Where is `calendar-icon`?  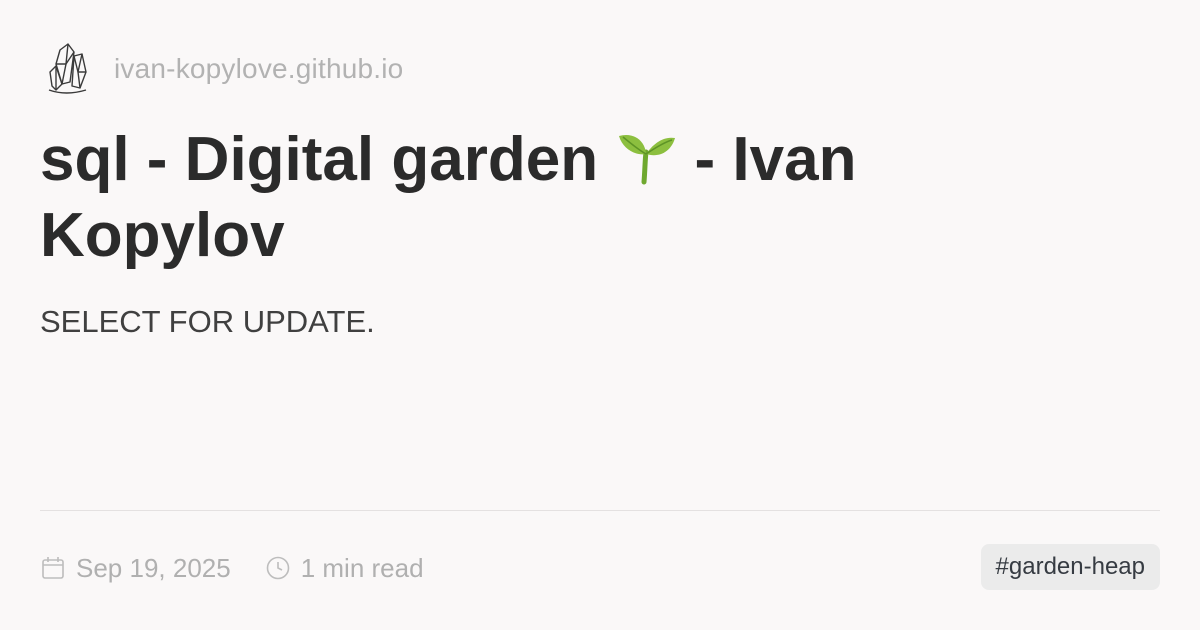
calendar-icon is located at coordinates (53, 568).